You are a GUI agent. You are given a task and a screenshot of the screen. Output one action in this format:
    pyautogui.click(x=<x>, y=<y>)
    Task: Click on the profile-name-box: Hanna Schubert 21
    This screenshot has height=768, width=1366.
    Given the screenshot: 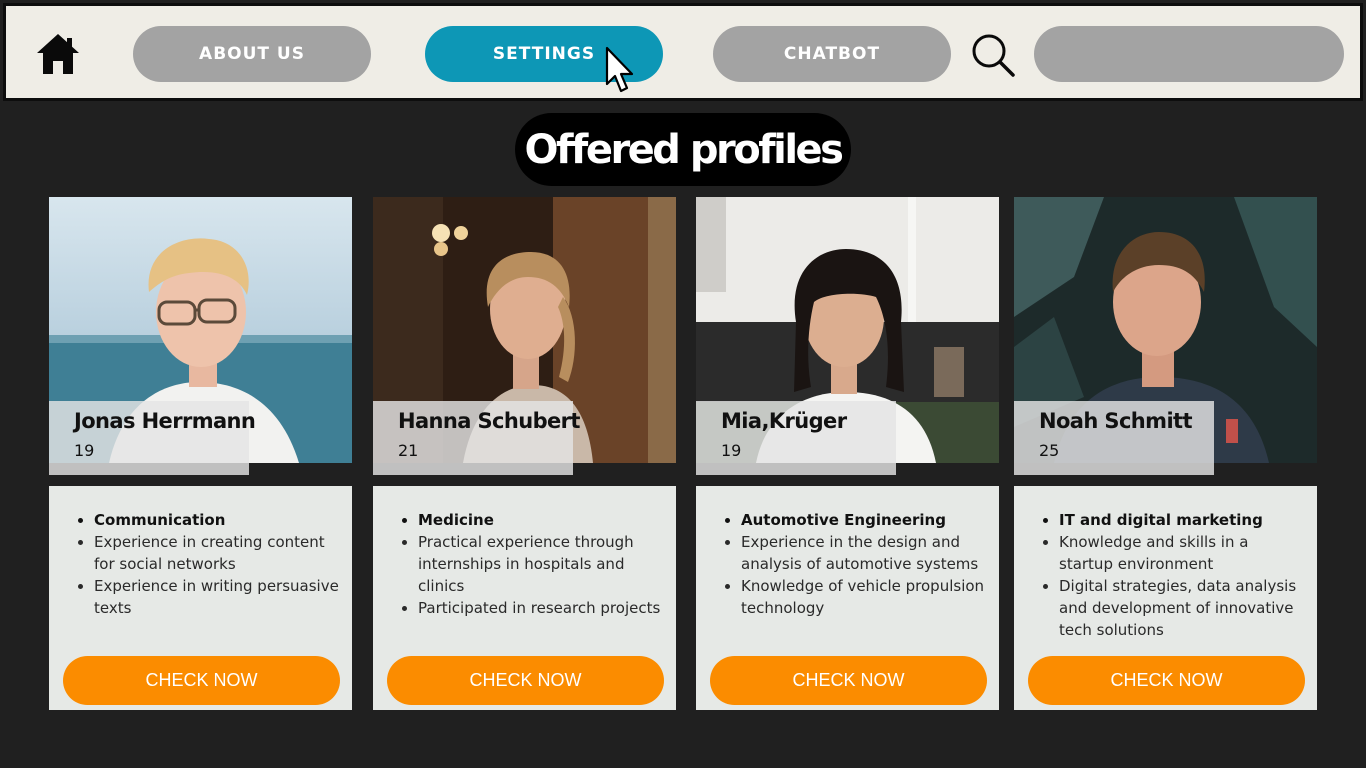 What is the action you would take?
    pyautogui.click(x=476, y=438)
    